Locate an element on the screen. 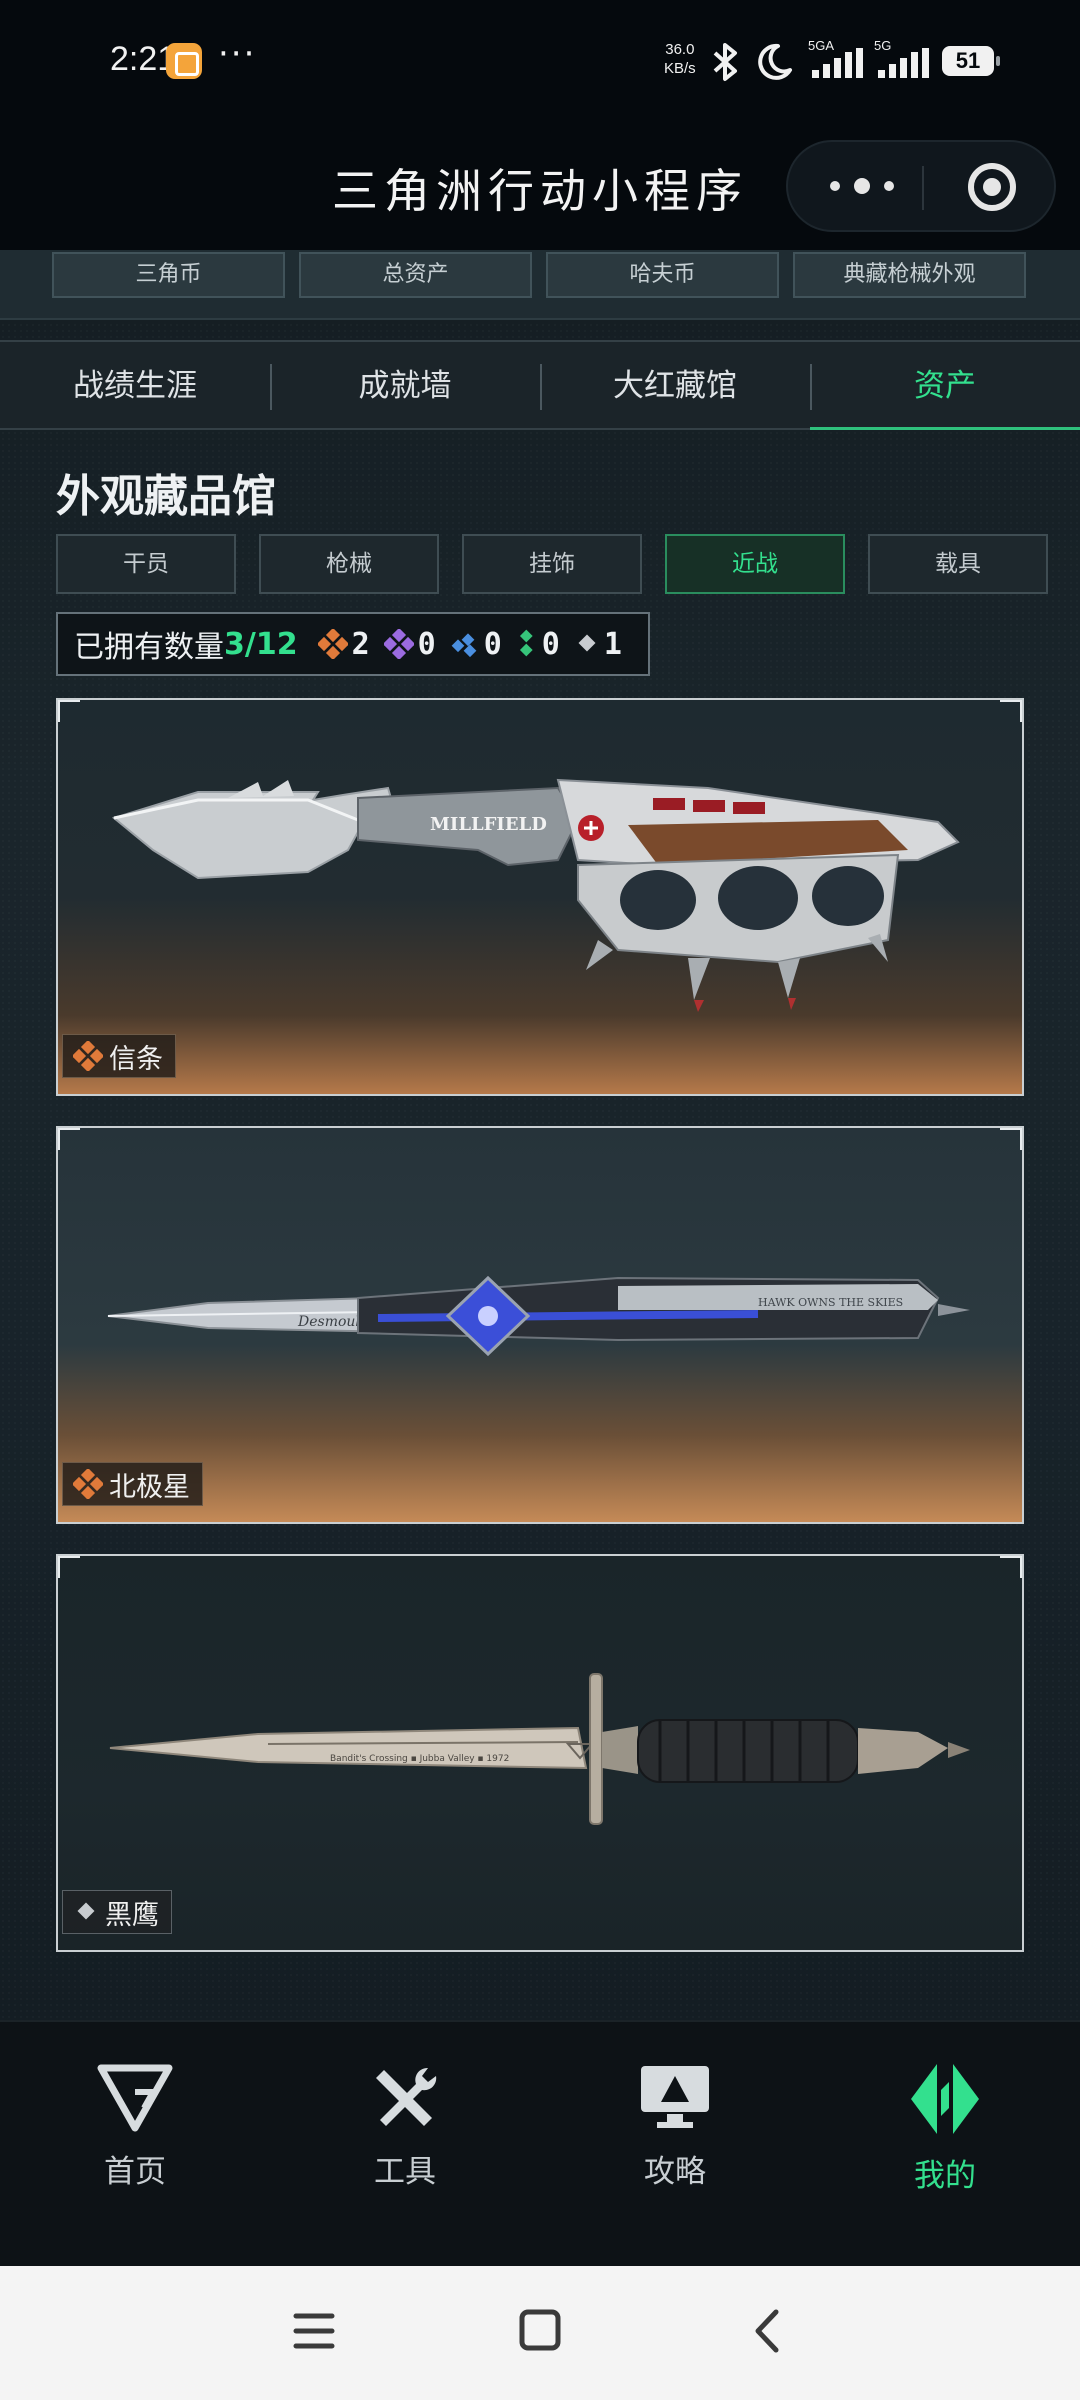  guides-monitor-icon is located at coordinates (675, 2097).